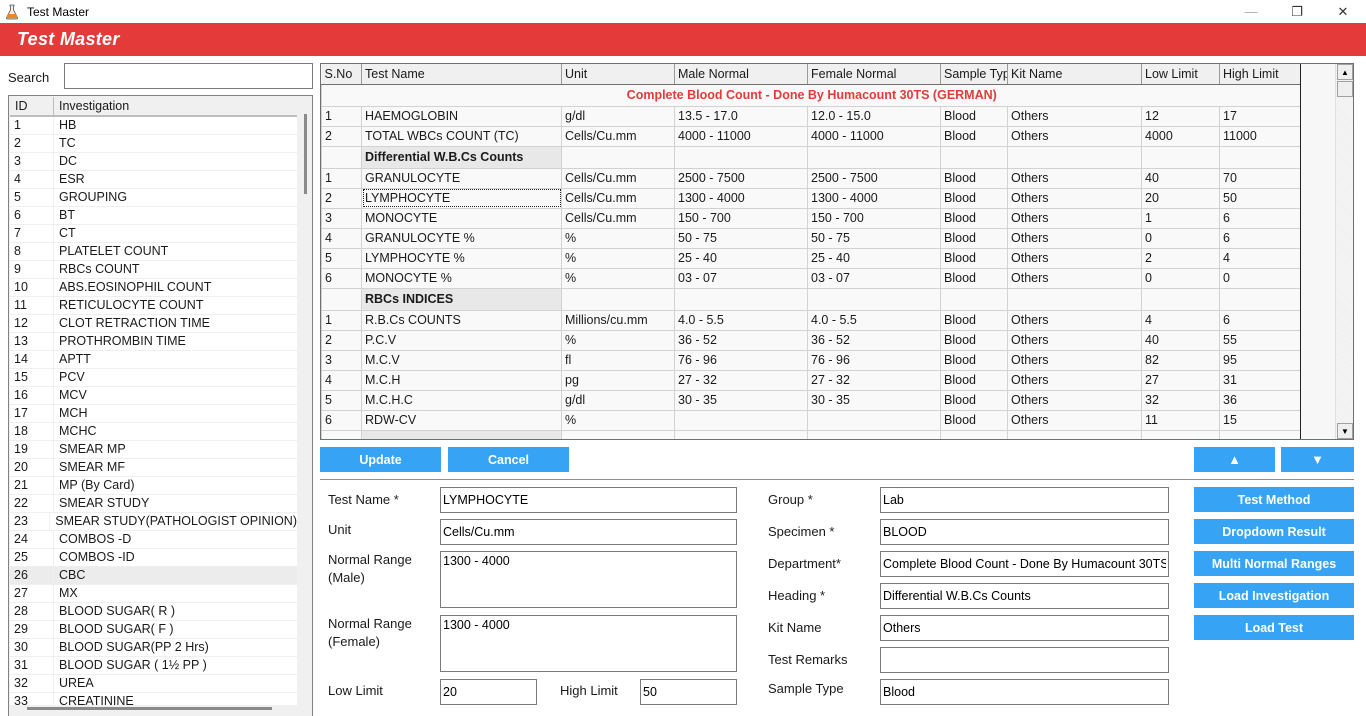 The width and height of the screenshot is (1366, 716). I want to click on grid-vertical-scrollbar: ▲ ▼, so click(1344, 251).